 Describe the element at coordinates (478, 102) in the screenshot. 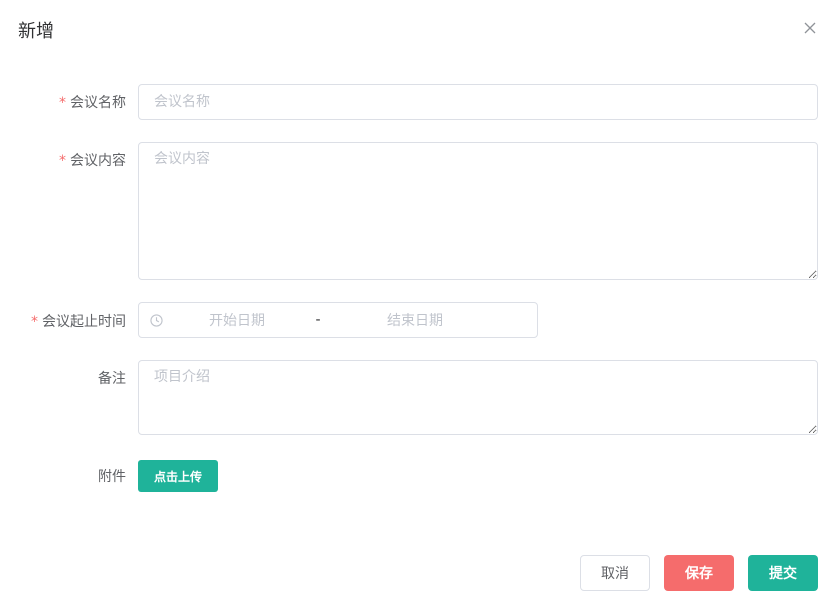

I see `meeting-name-input` at that location.